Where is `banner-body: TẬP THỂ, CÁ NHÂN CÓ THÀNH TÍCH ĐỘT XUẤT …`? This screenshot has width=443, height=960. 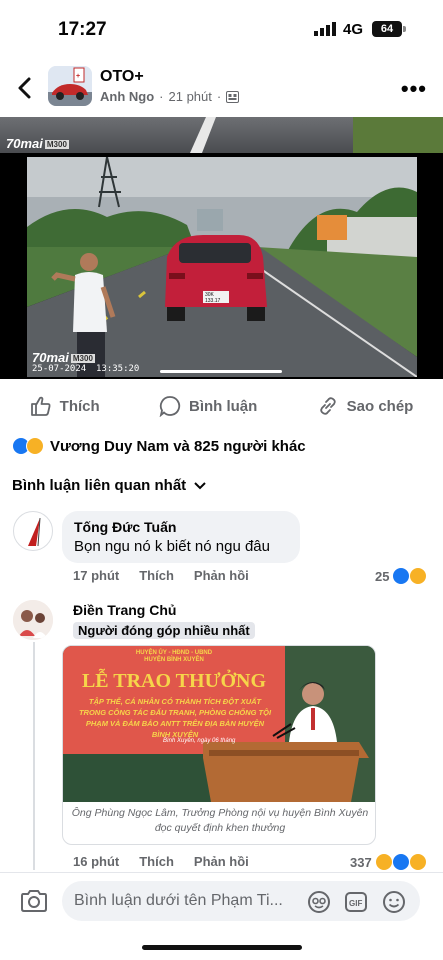
banner-body: TẬP THỂ, CÁ NHÂN CÓ THÀNH TÍCH ĐỘT XUẤT … is located at coordinates (175, 718).